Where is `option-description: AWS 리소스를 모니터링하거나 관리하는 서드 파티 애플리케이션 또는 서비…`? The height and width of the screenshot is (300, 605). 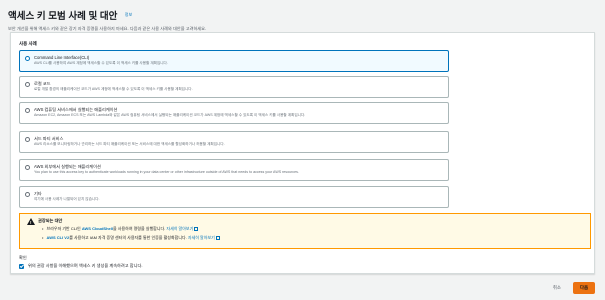 option-description: AWS 리소스를 모니터링하거나 관리하는 서드 파티 애플리케이션 또는 서비… is located at coordinates (129, 144).